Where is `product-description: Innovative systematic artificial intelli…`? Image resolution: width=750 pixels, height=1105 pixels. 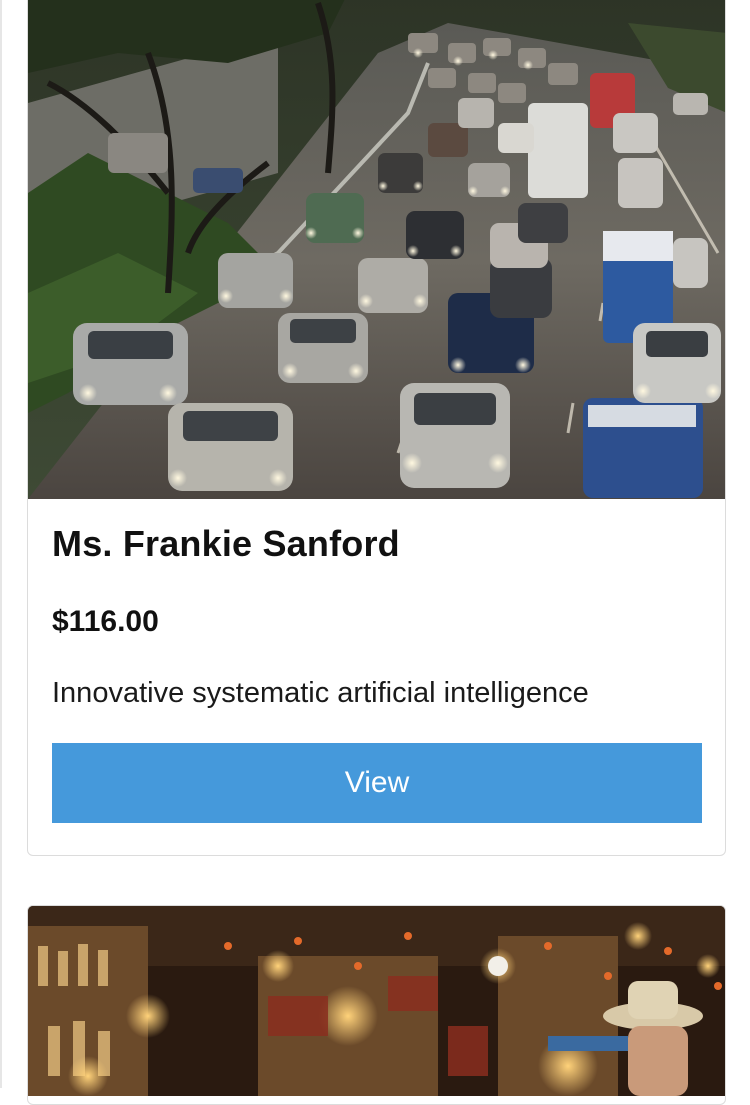
product-description: Innovative systematic artificial intelli… is located at coordinates (320, 693).